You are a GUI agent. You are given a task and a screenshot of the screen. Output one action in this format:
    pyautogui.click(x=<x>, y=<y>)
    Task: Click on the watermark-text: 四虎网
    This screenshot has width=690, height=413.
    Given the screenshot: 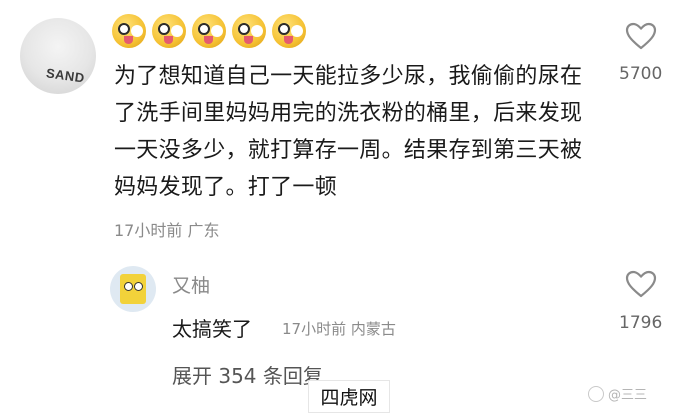 What is the action you would take?
    pyautogui.click(x=349, y=398)
    